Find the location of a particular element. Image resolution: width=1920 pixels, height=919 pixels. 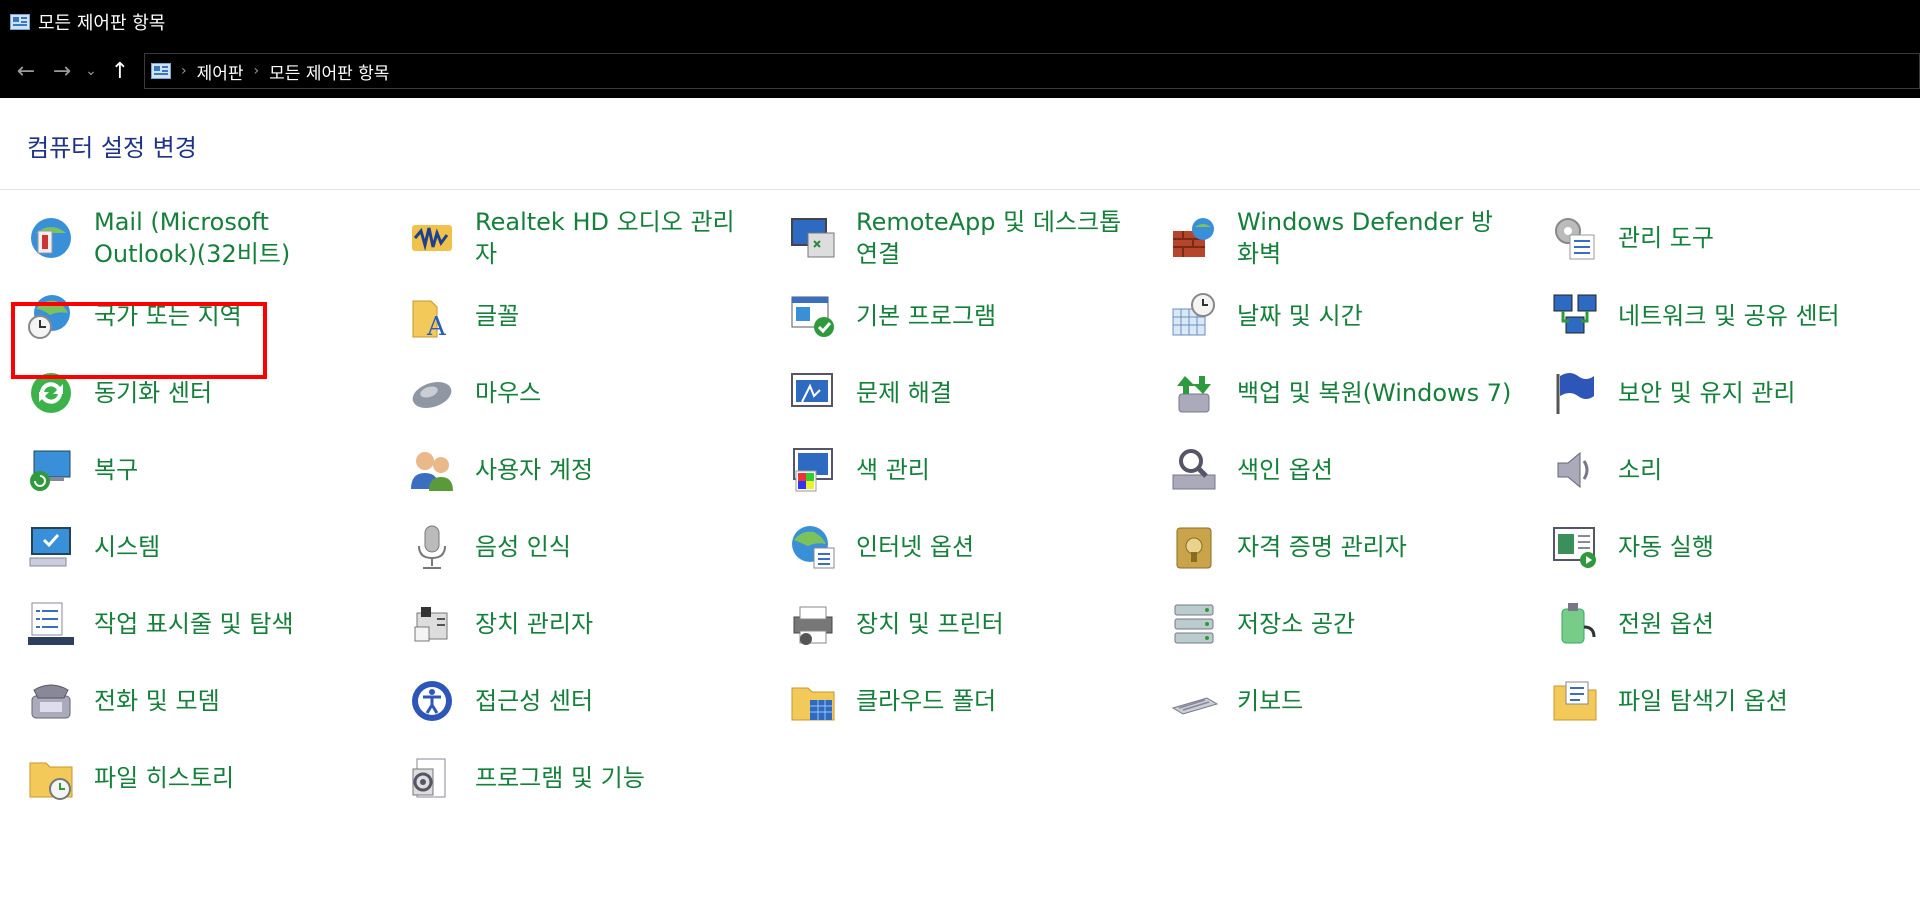

control-panel-item: 파일 히스토리 is located at coordinates (185, 778).